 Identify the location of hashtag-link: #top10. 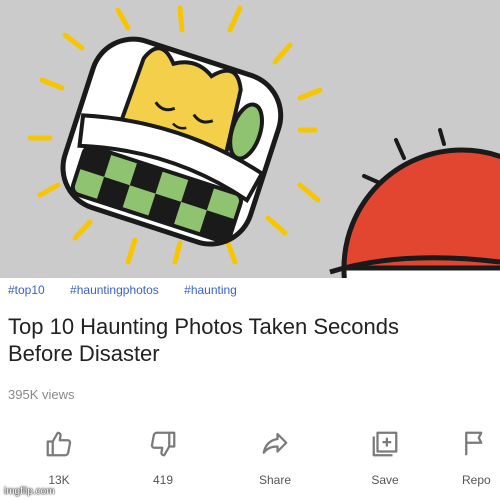
(26, 290).